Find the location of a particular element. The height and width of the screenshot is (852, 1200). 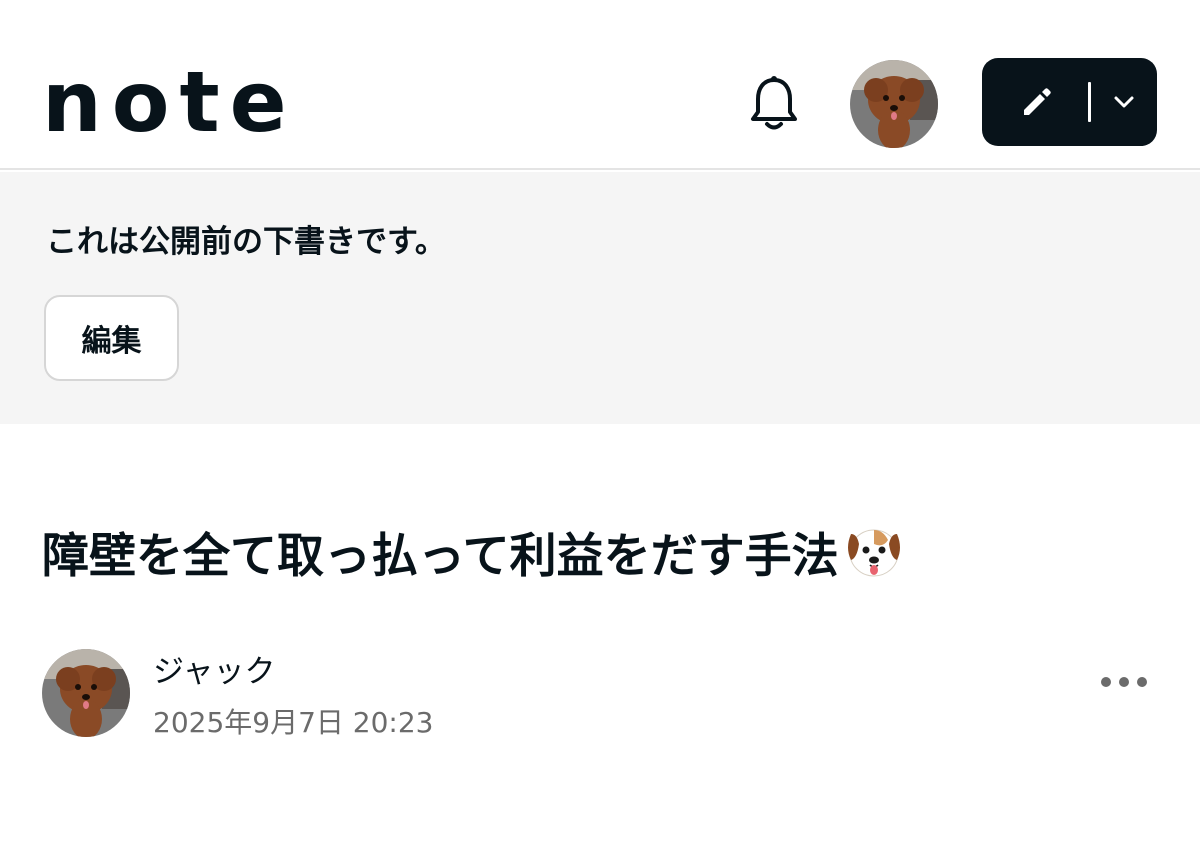

author-avatar is located at coordinates (86, 693).